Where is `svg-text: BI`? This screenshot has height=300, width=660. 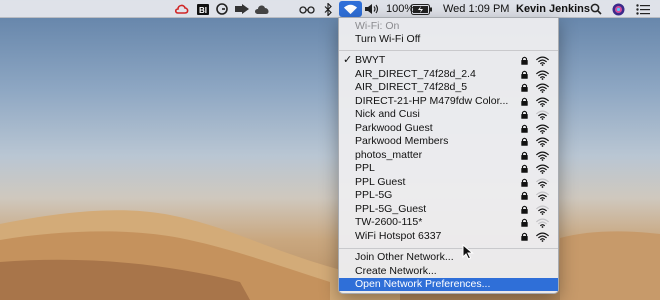
svg-text: BI is located at coordinates (203, 10).